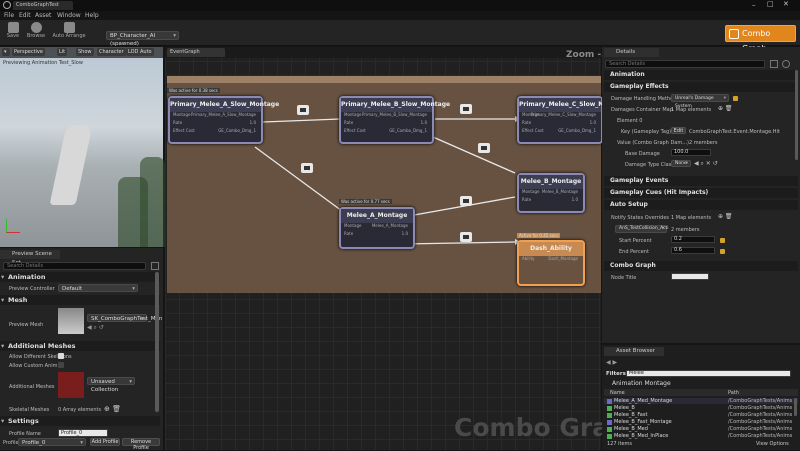 This screenshot has width=800, height=451. What do you see at coordinates (43, 5) in the screenshot?
I see `asset-tab: ComboGraphTest` at bounding box center [43, 5].